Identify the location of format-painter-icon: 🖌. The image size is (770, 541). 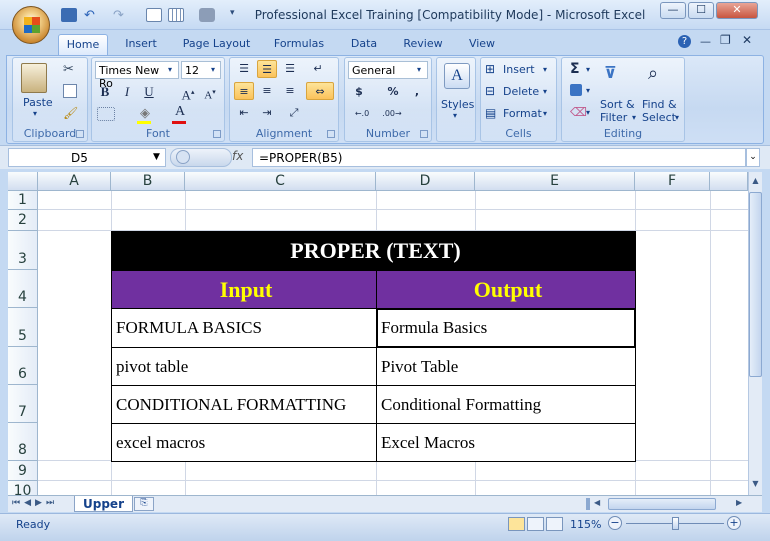
(70, 113).